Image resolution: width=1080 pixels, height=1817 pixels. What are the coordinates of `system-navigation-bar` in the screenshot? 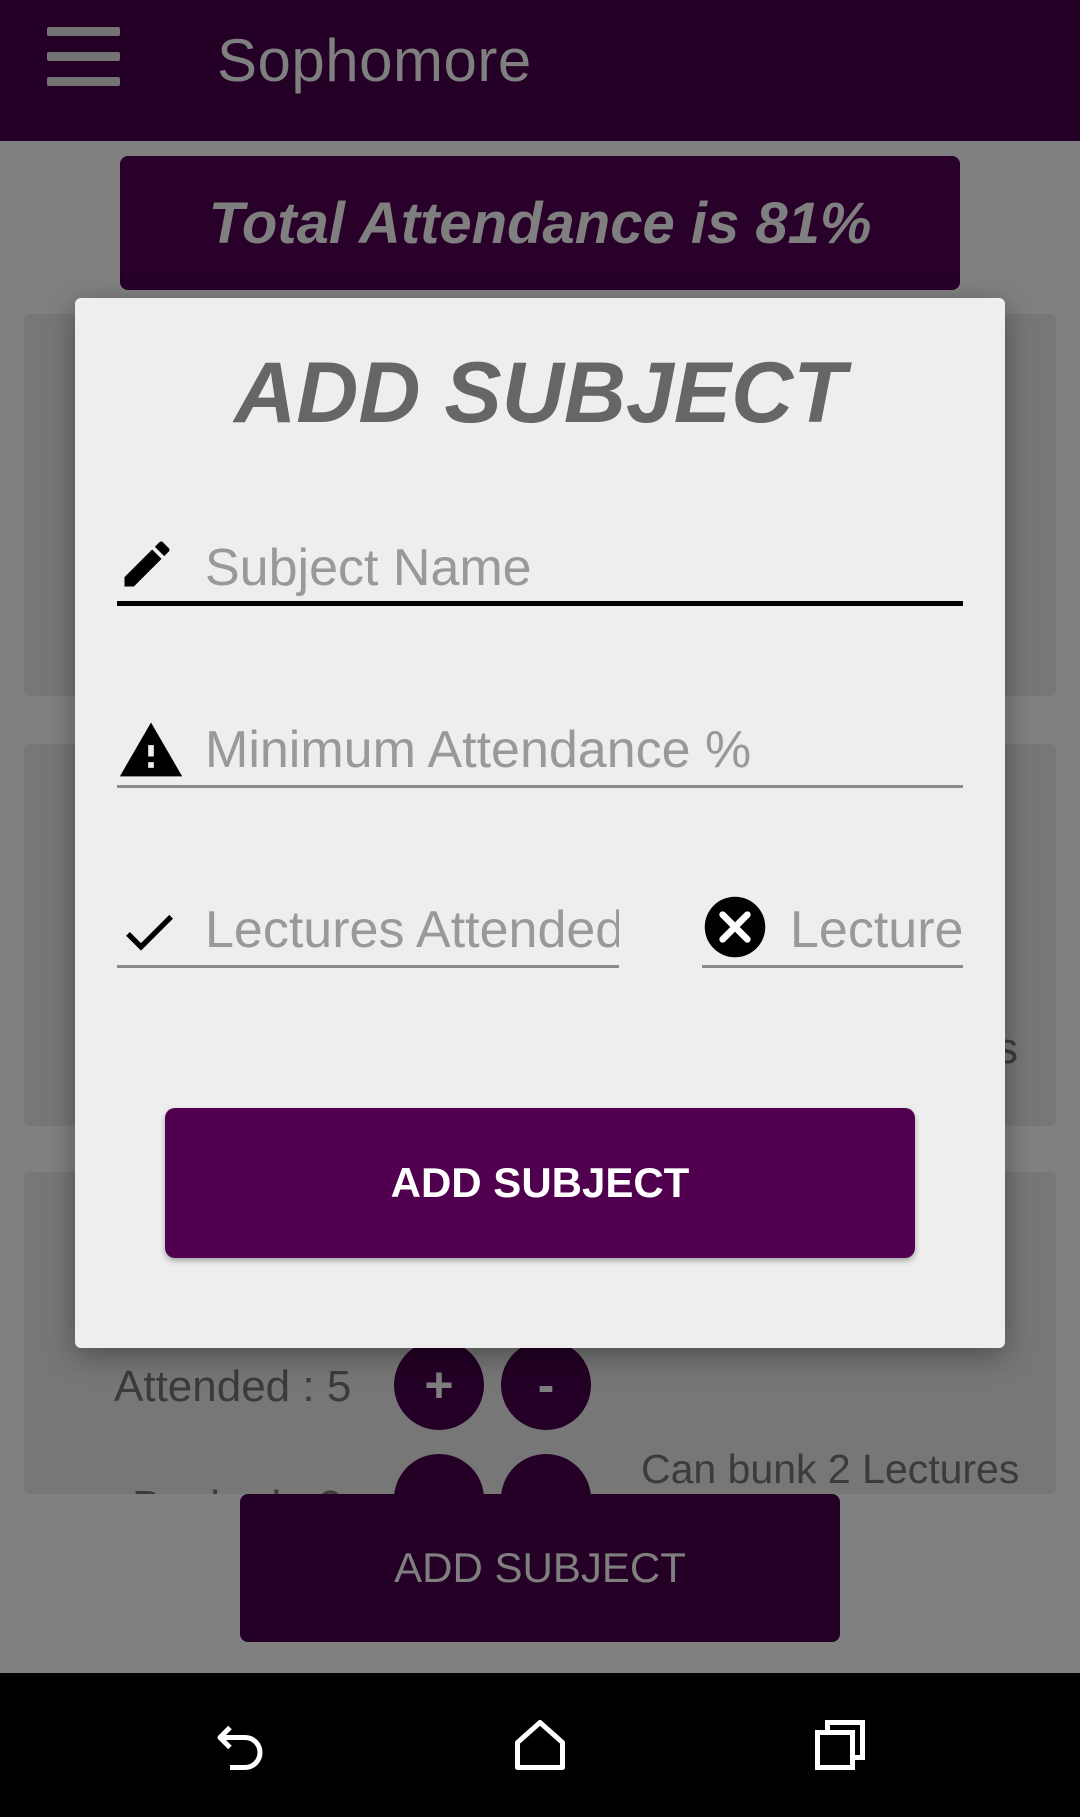 It's located at (540, 1745).